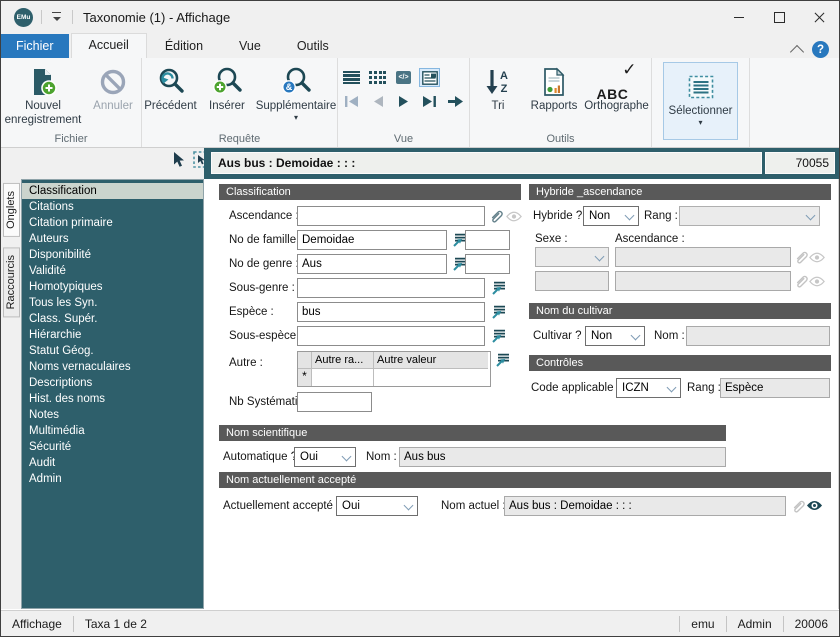  Describe the element at coordinates (112, 463) in the screenshot. I see `sidebar-item-audit: Audit` at that location.